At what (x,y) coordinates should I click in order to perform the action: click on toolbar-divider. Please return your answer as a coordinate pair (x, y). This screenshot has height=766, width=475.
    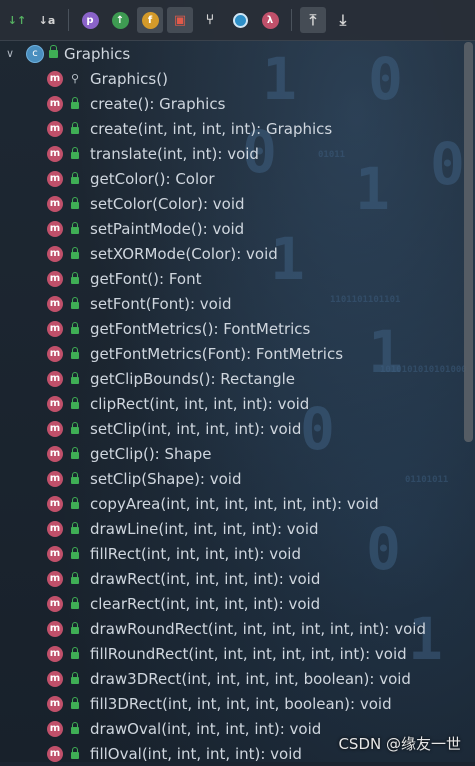
    Looking at the image, I should click on (291, 20).